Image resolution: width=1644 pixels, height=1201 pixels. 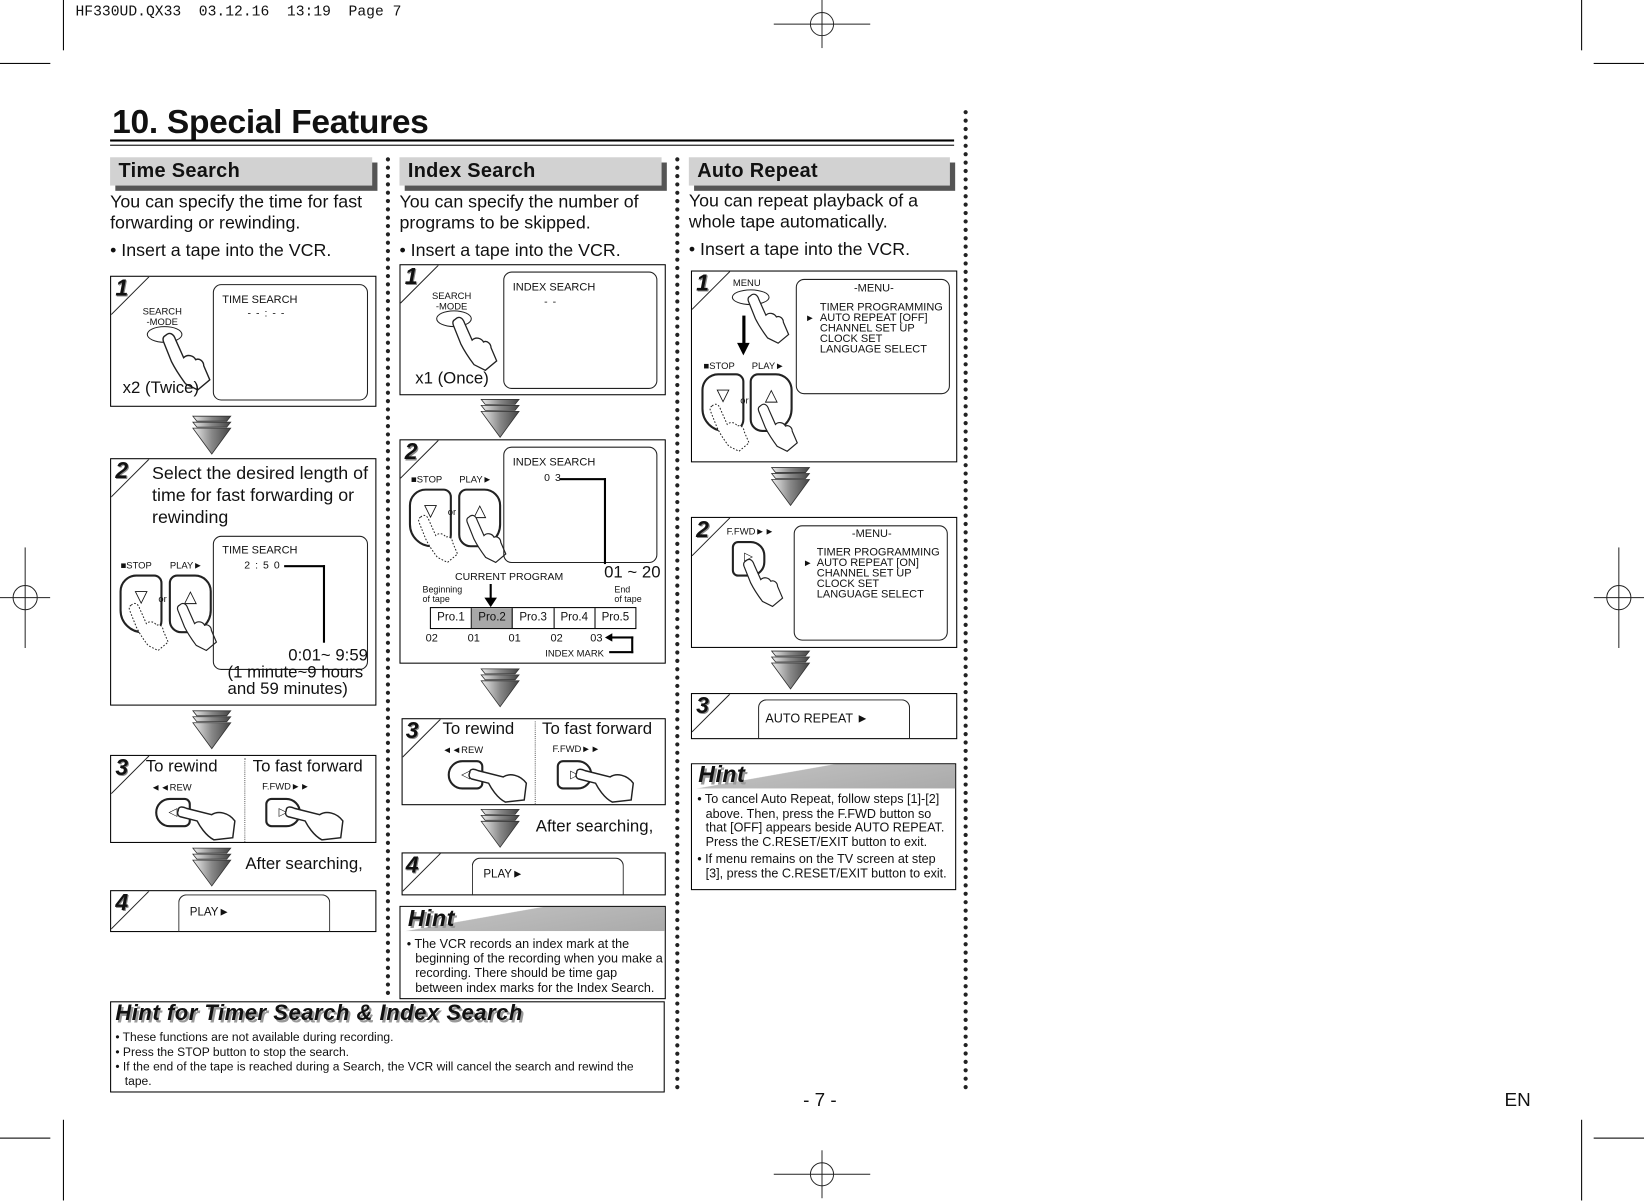 I want to click on language-label: EN, so click(x=1517, y=1100).